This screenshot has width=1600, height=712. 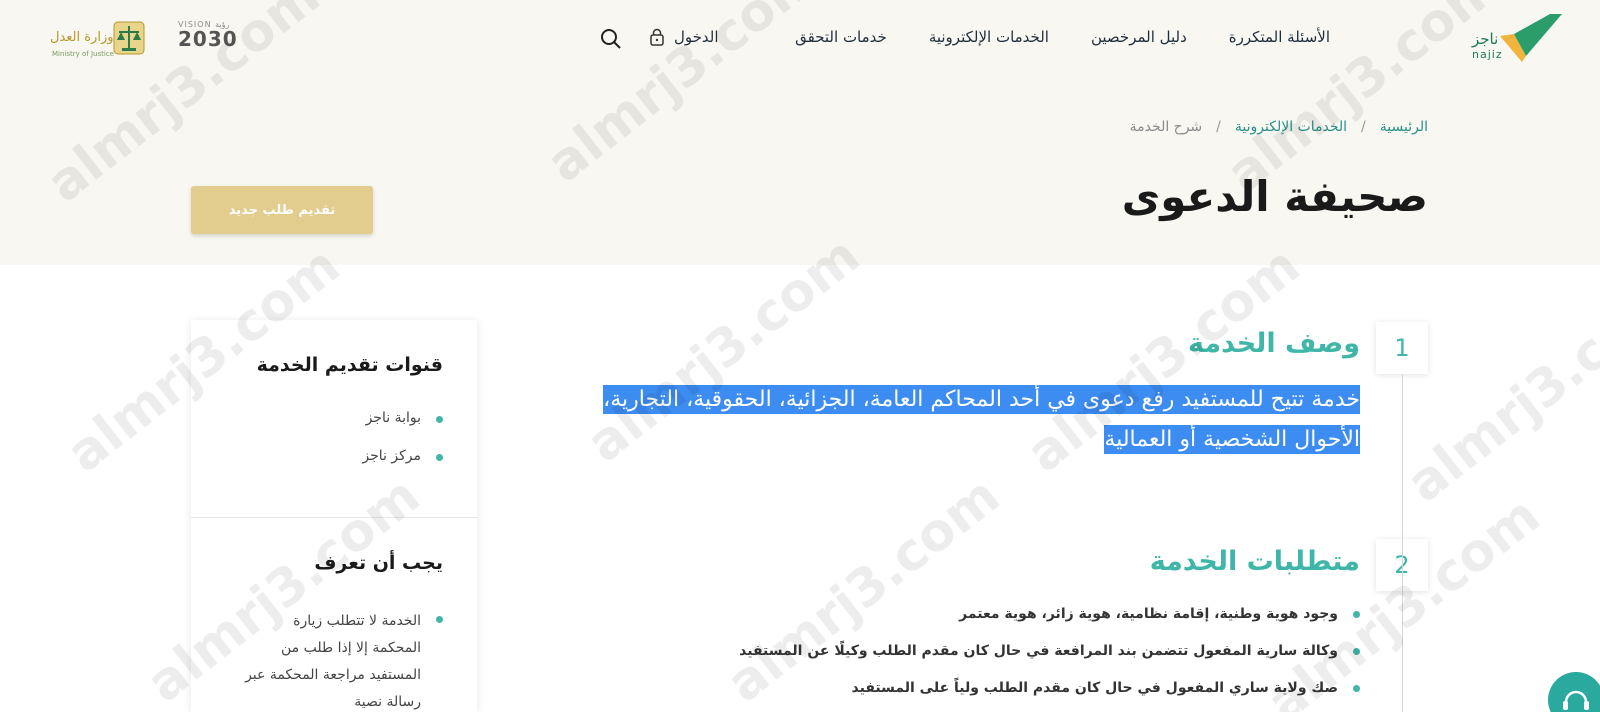 What do you see at coordinates (1166, 127) in the screenshot?
I see `breadcrumb-current: شرح الخدمة` at bounding box center [1166, 127].